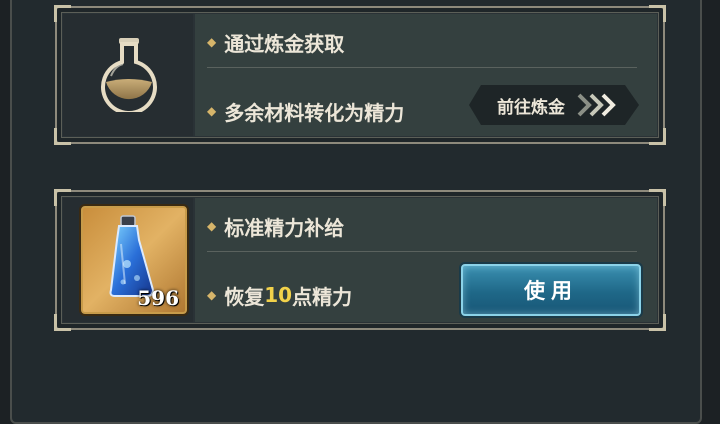  I want to click on use-button: 使用, so click(551, 290).